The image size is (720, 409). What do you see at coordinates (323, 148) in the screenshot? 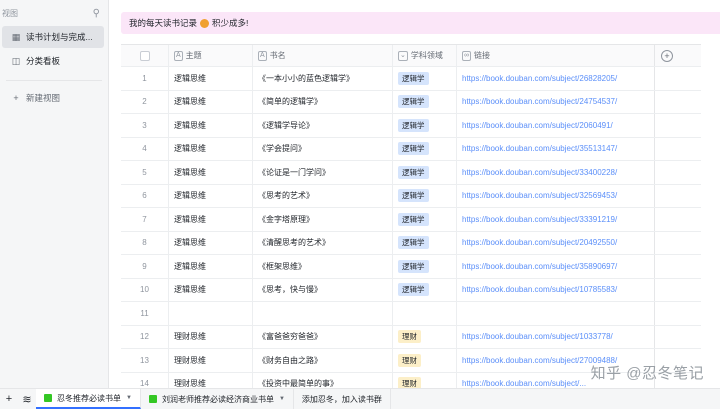
I see `cell-book: 《学会提问》` at bounding box center [323, 148].